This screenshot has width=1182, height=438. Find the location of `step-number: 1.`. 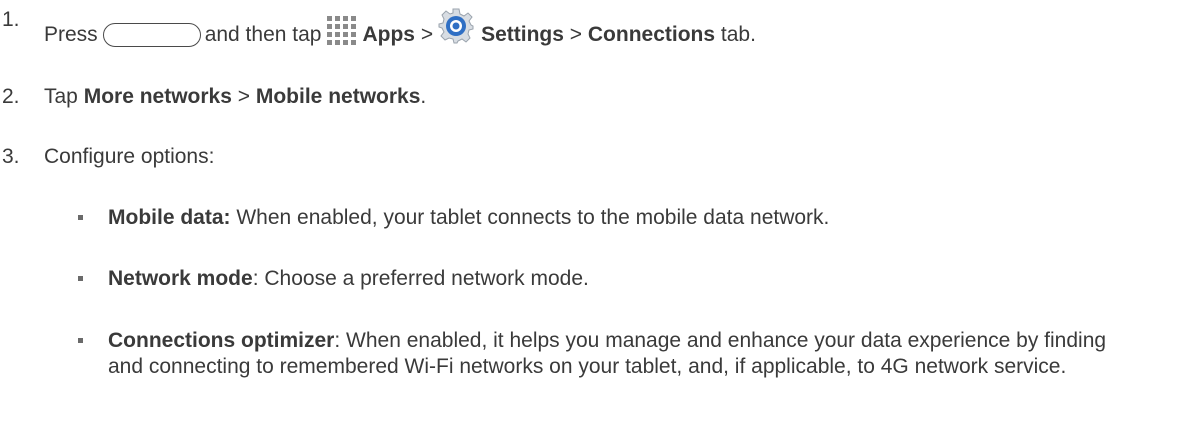

step-number: 1. is located at coordinates (11, 19).